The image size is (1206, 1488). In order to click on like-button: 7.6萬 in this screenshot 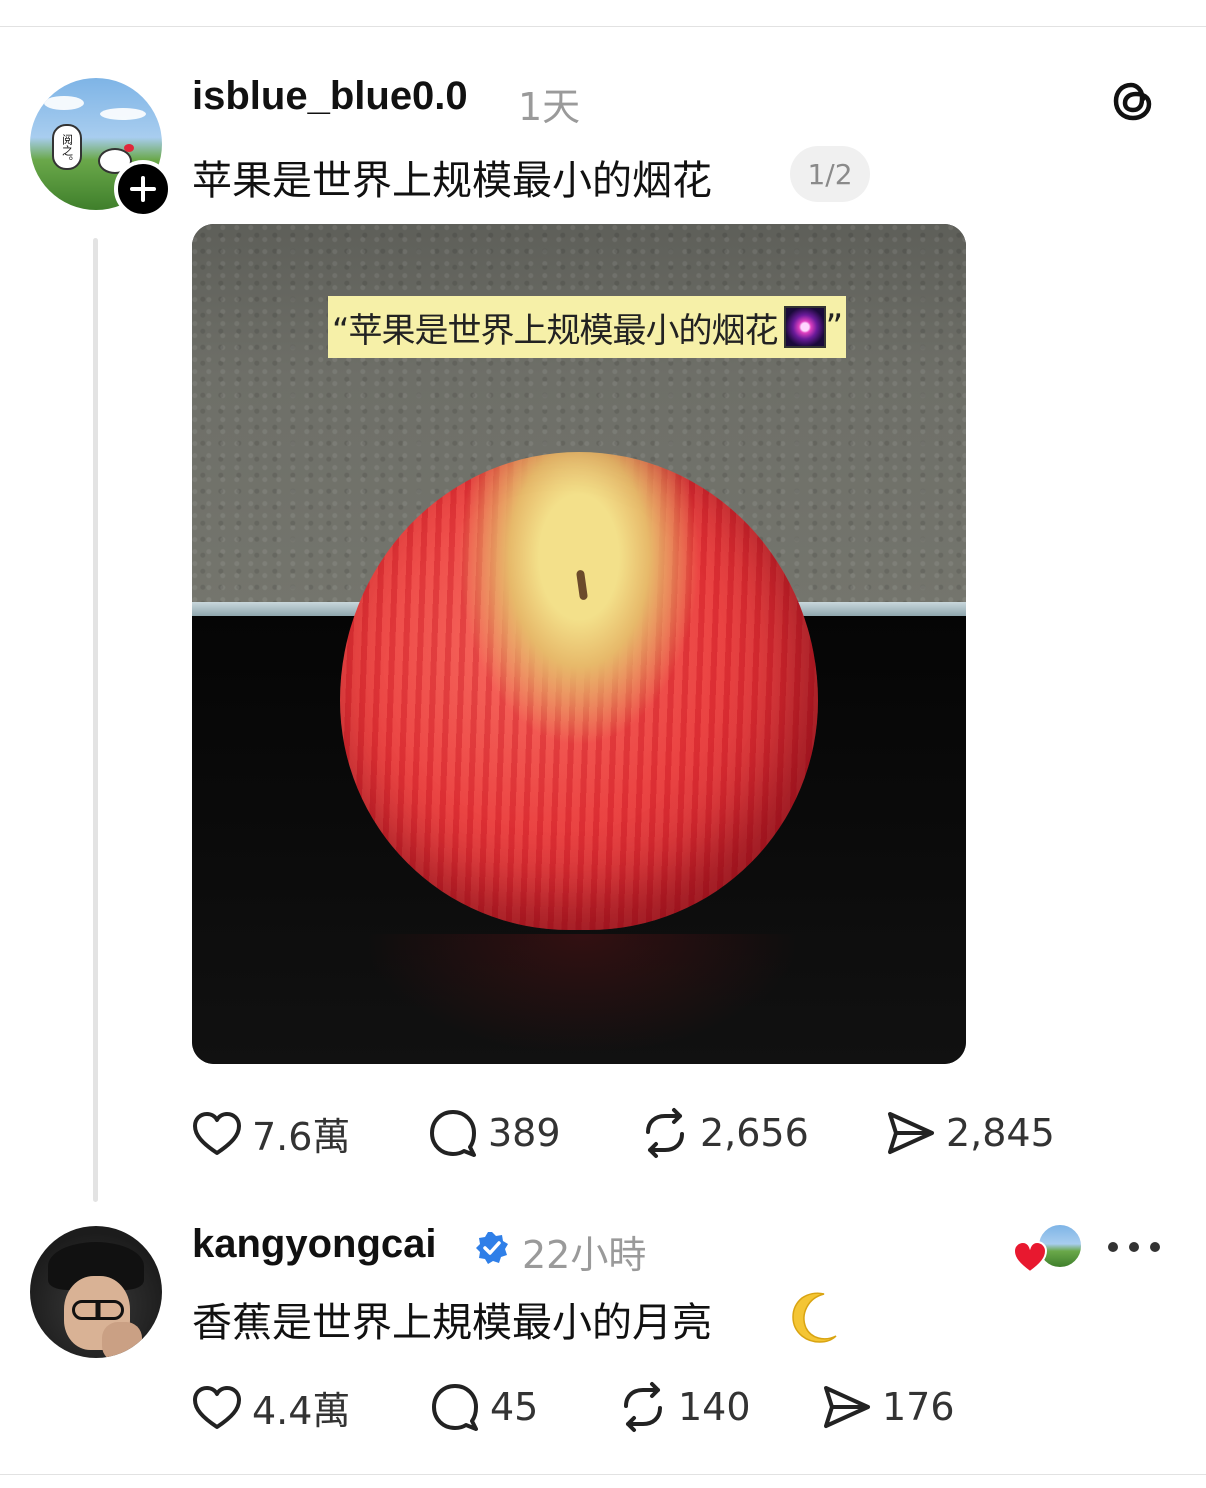, I will do `click(270, 1133)`.